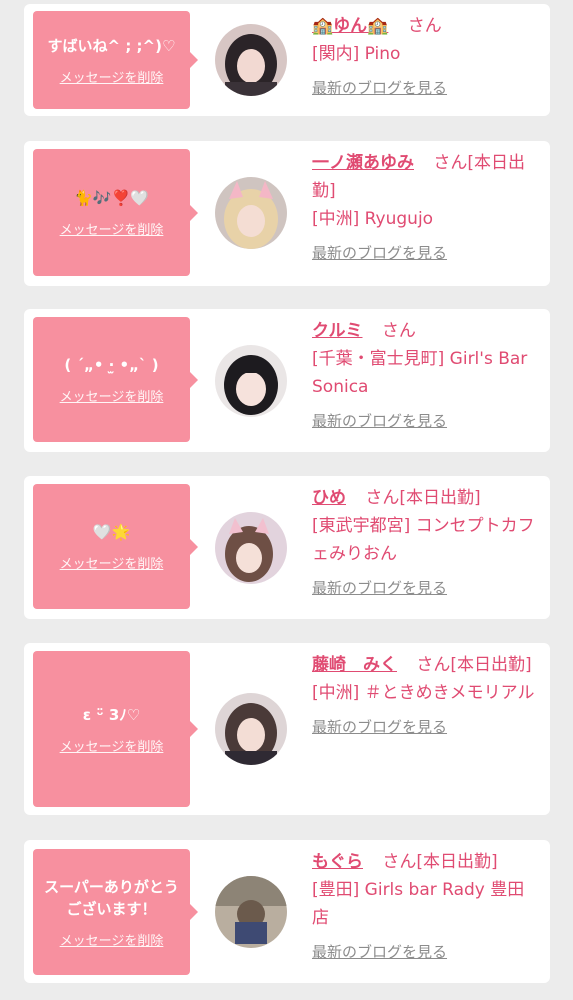 Image resolution: width=573 pixels, height=1000 pixels. I want to click on message-bubble: すばいね^ ; ;^)♡ メッセージを削除, so click(111, 60).